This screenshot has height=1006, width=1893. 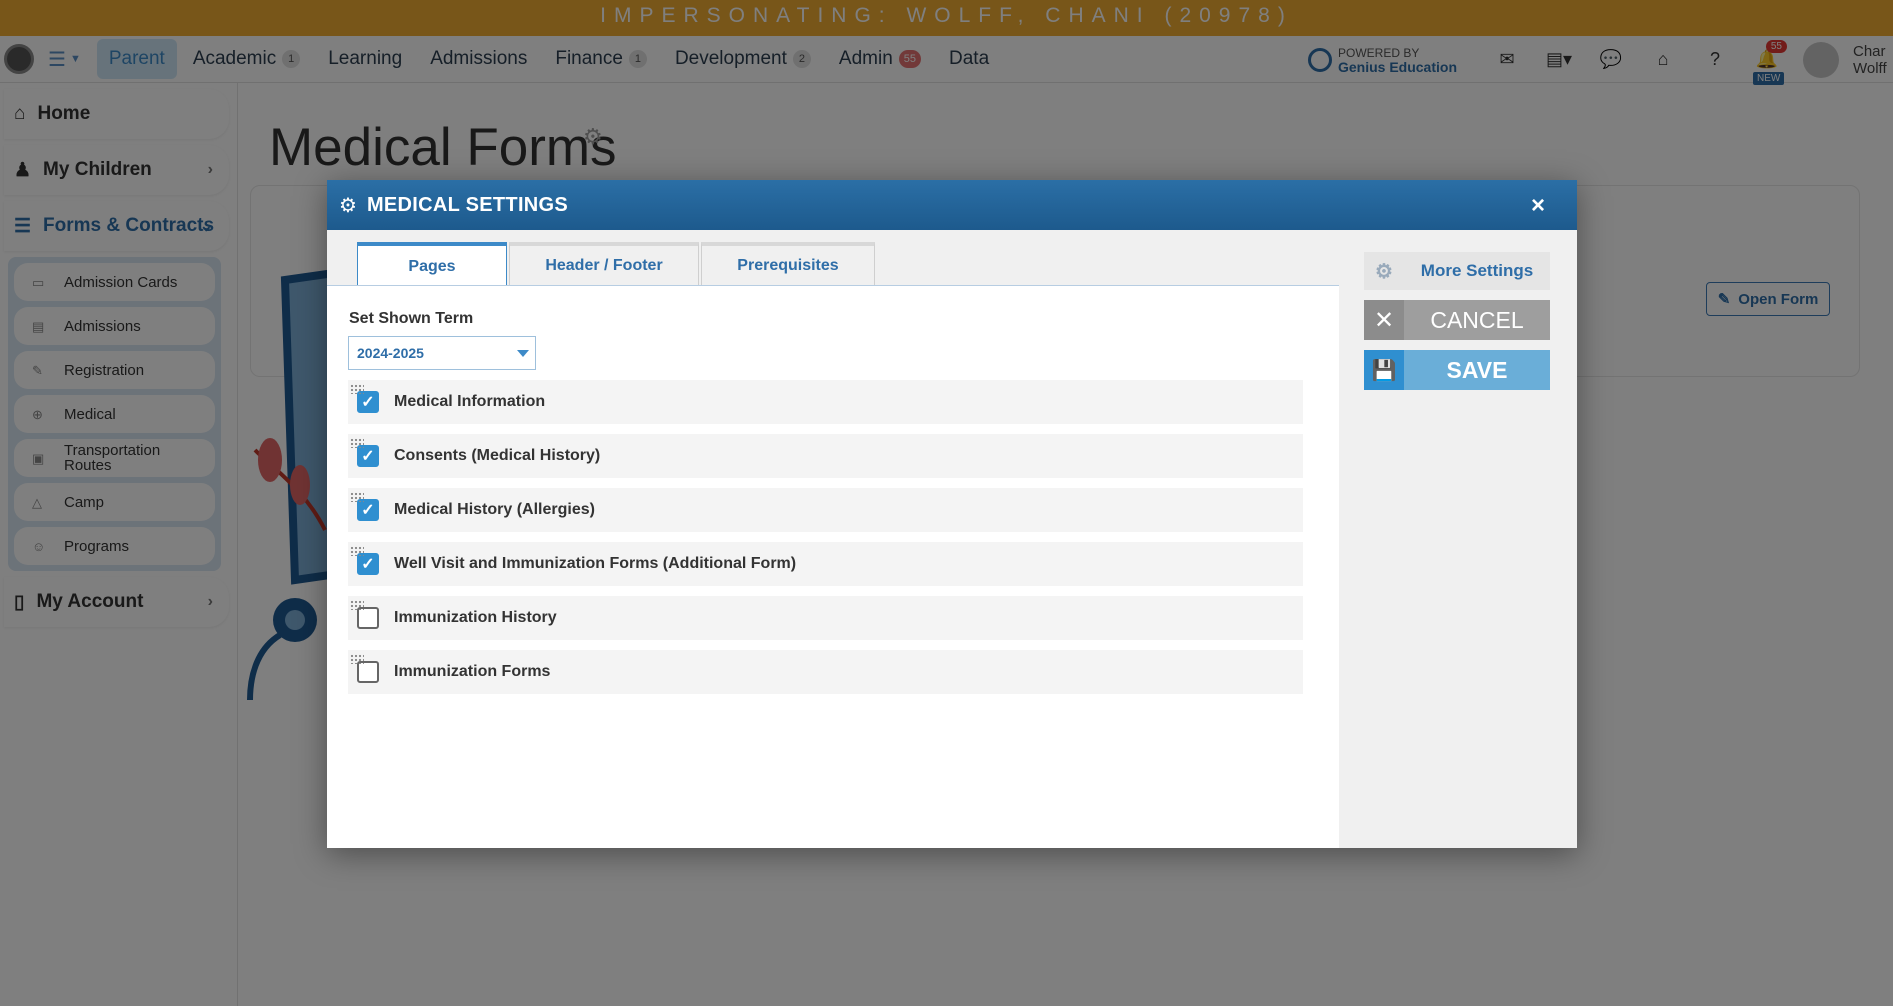 What do you see at coordinates (1384, 271) in the screenshot?
I see `gears-icon: ⚙` at bounding box center [1384, 271].